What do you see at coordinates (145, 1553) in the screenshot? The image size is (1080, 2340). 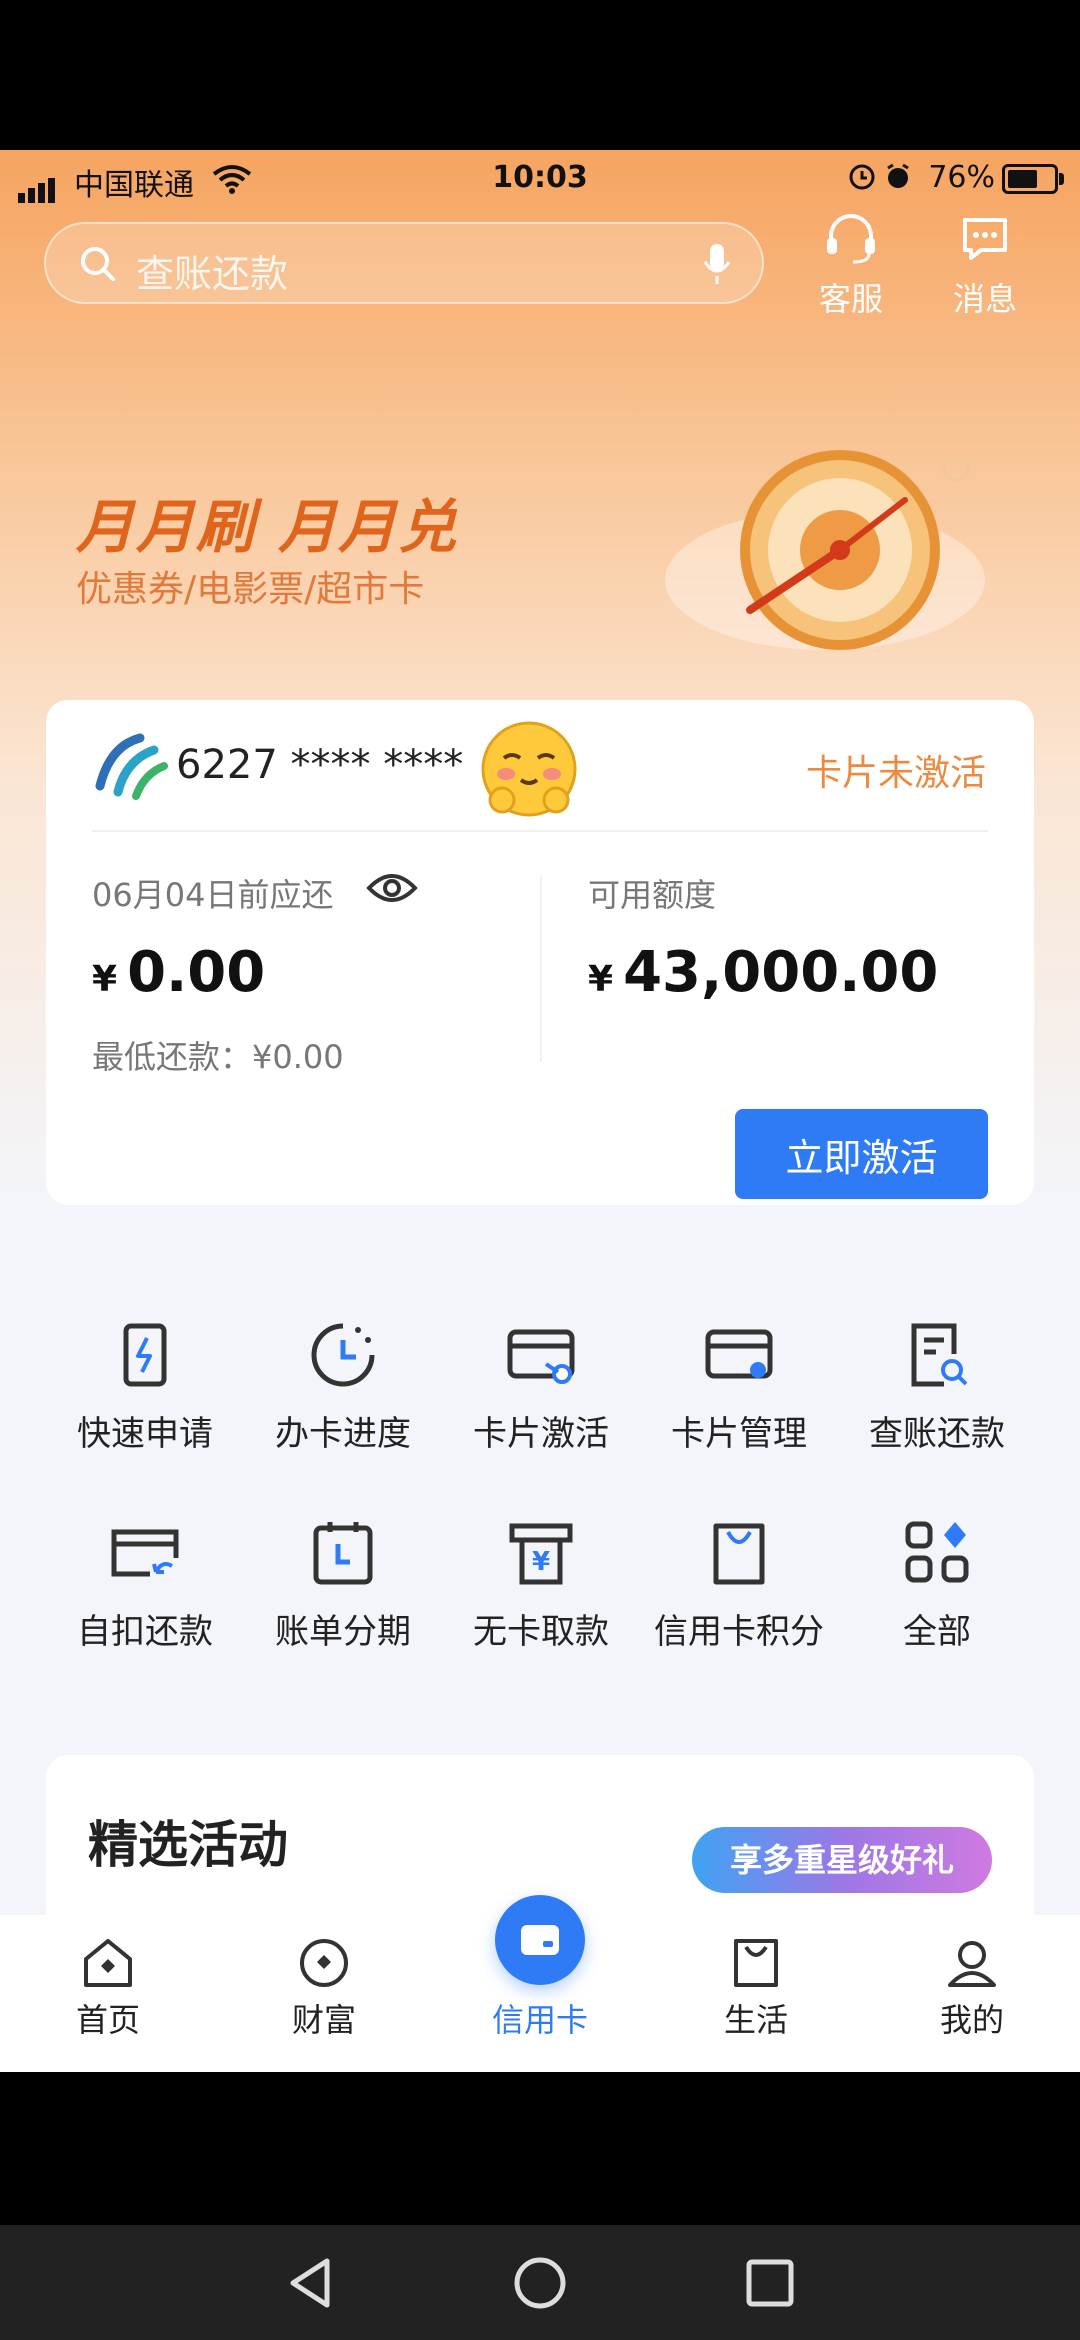 I see `auto-repay-icon` at bounding box center [145, 1553].